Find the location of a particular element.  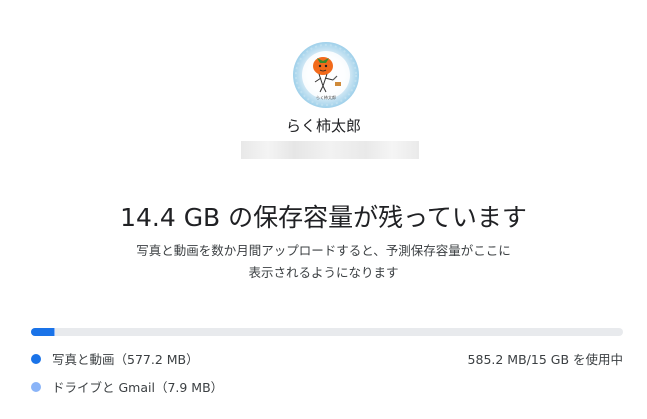

legend-drive-gmail: ドライブと Gmail（7.9 MB） is located at coordinates (127, 386).